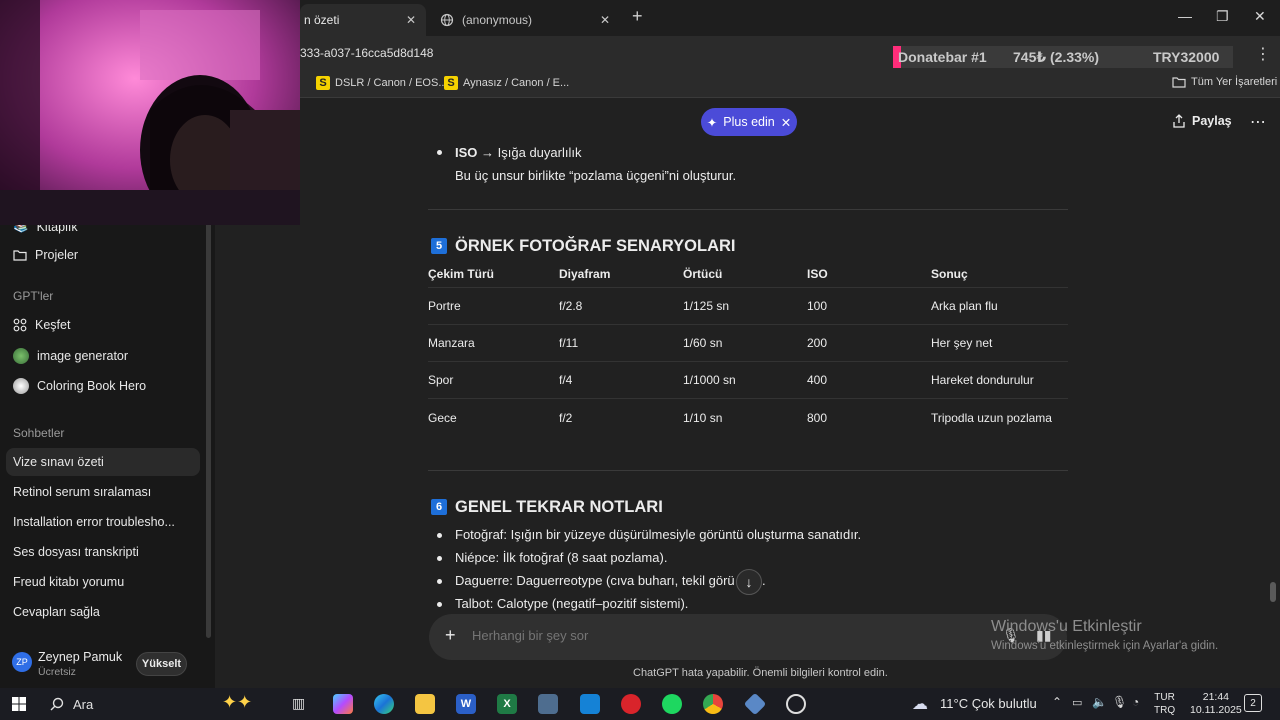  What do you see at coordinates (713, 704) in the screenshot?
I see `chrome-icon` at bounding box center [713, 704].